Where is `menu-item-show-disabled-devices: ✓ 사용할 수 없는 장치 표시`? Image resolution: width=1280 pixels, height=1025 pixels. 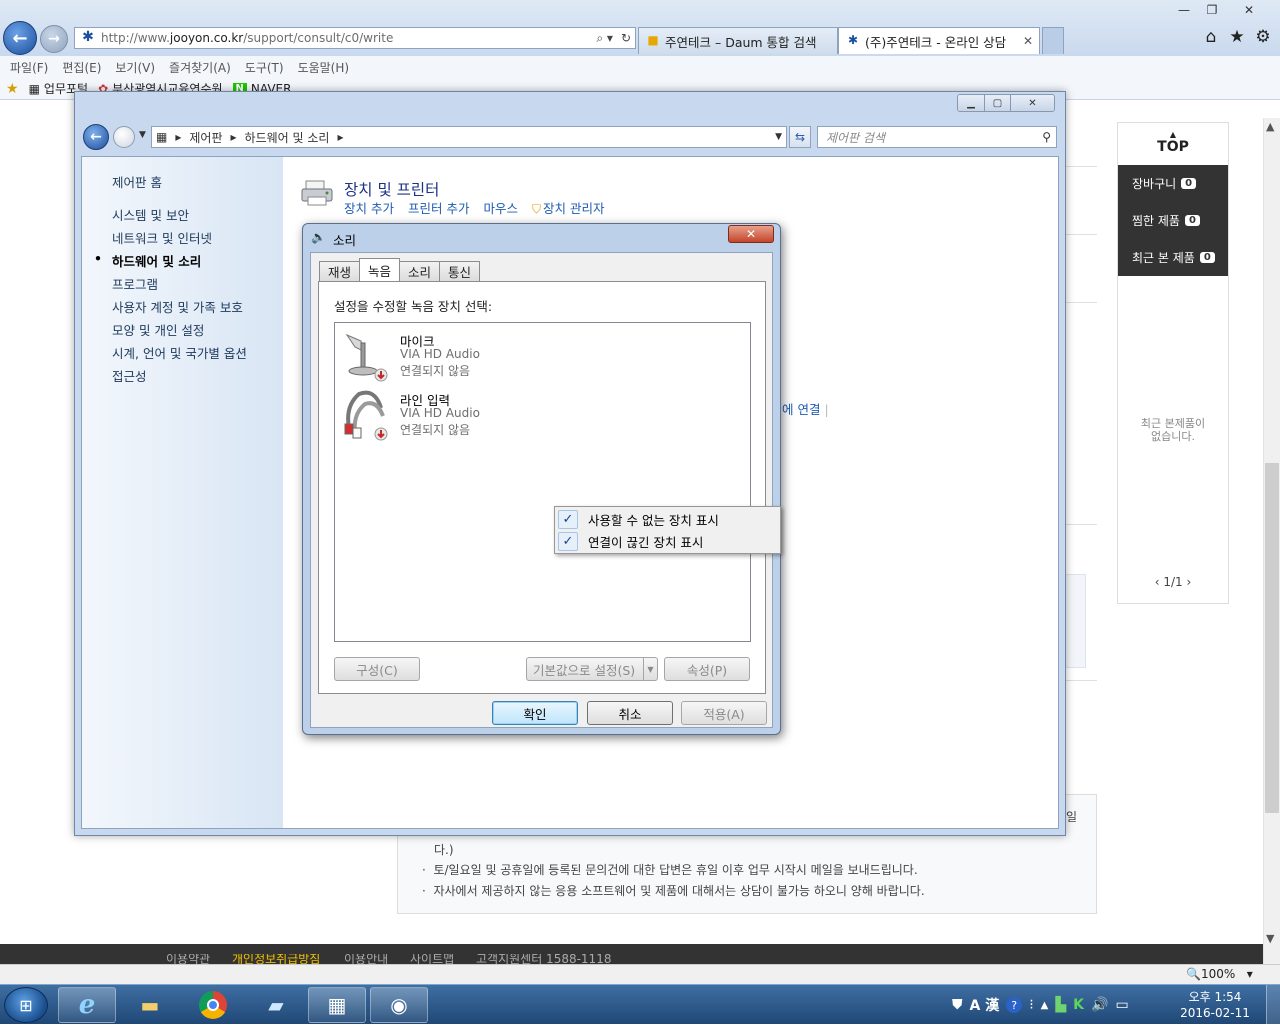 menu-item-show-disabled-devices: ✓ 사용할 수 없는 장치 표시 is located at coordinates (667, 519).